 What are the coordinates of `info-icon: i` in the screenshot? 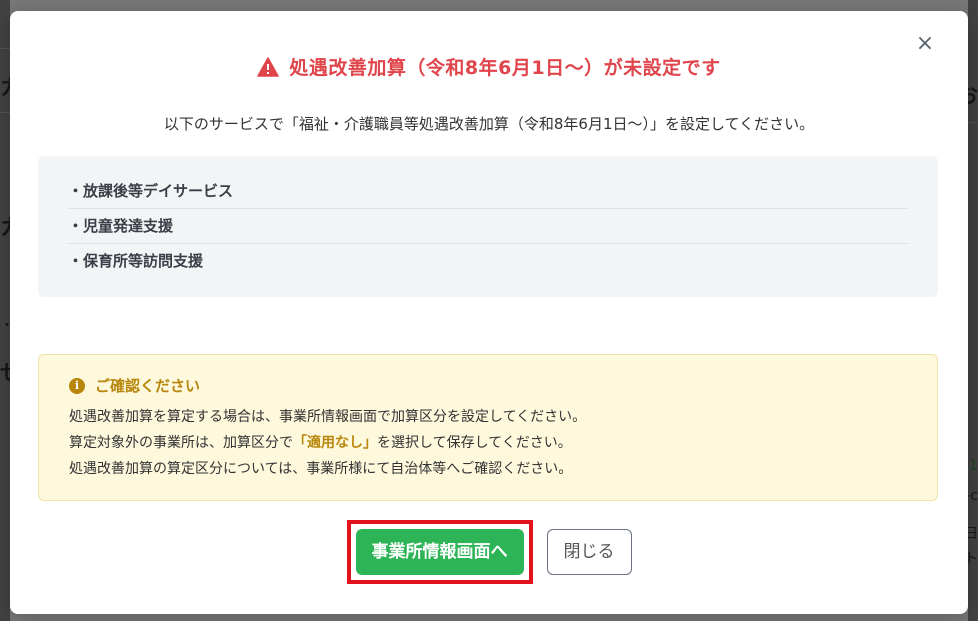 It's located at (77, 385).